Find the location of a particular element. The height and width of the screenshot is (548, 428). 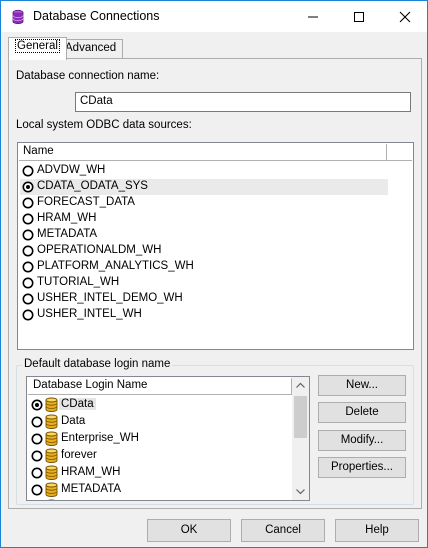

odbc-column-header-filler is located at coordinates (399, 152).